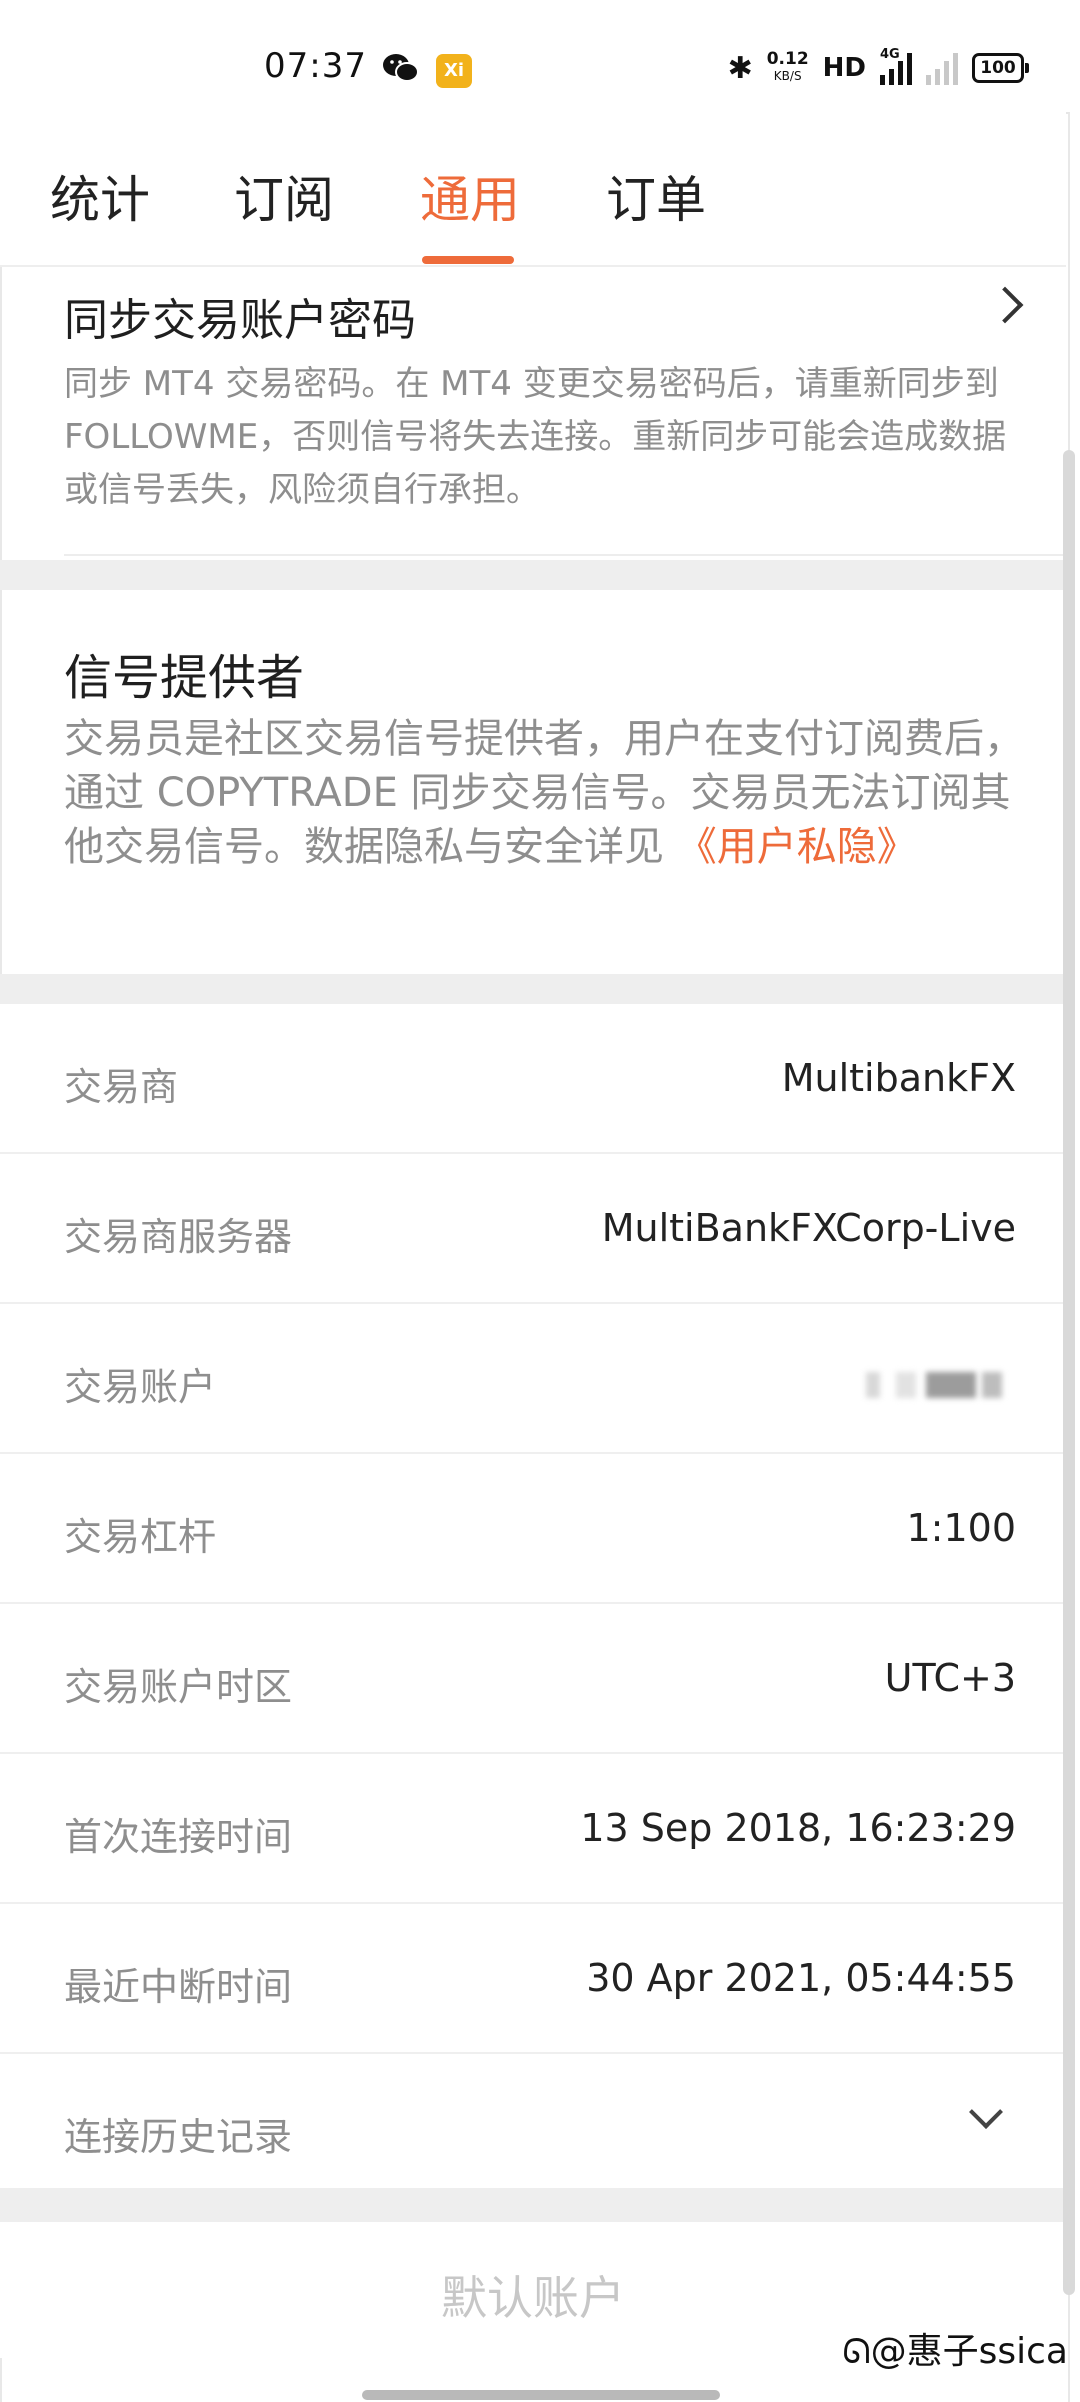 Image resolution: width=1080 pixels, height=2402 pixels. What do you see at coordinates (184, 678) in the screenshot?
I see `signal-provider-title: 信号提供者` at bounding box center [184, 678].